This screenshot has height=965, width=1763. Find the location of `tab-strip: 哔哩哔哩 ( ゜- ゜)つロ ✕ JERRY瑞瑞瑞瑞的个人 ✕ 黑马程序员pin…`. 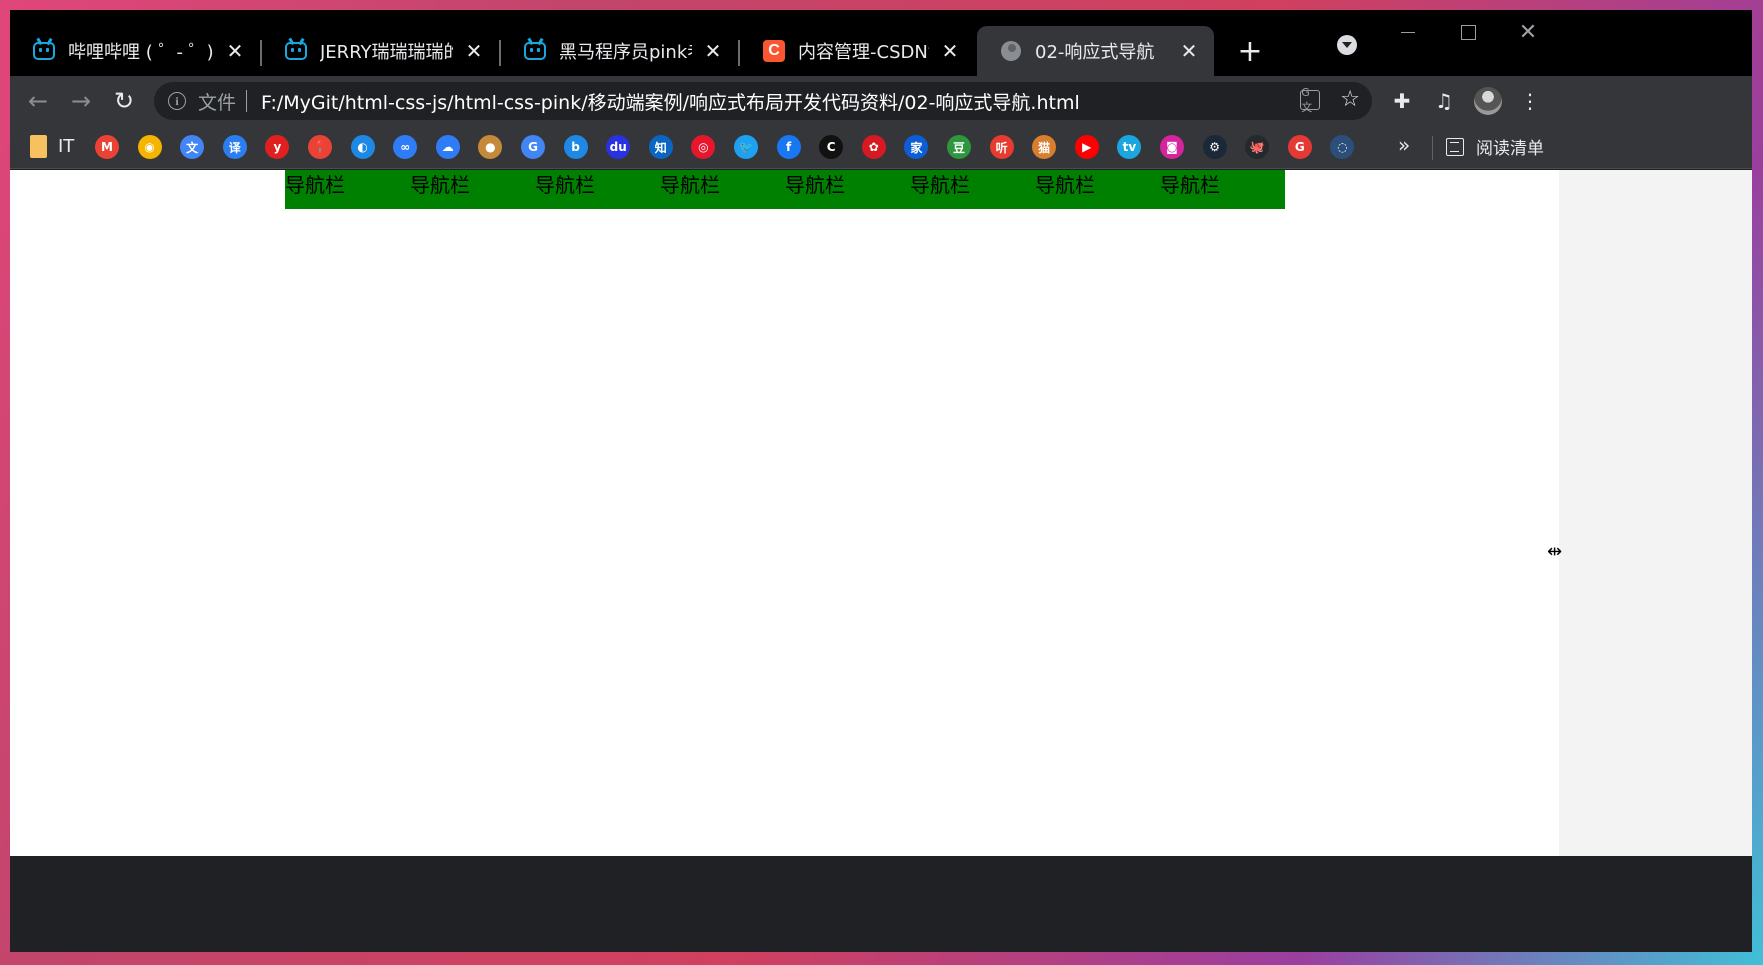

tab-strip: 哔哩哔哩 ( ゜- ゜)つロ ✕ JERRY瑞瑞瑞瑞的个人 ✕ 黑马程序员pin… is located at coordinates (881, 43).